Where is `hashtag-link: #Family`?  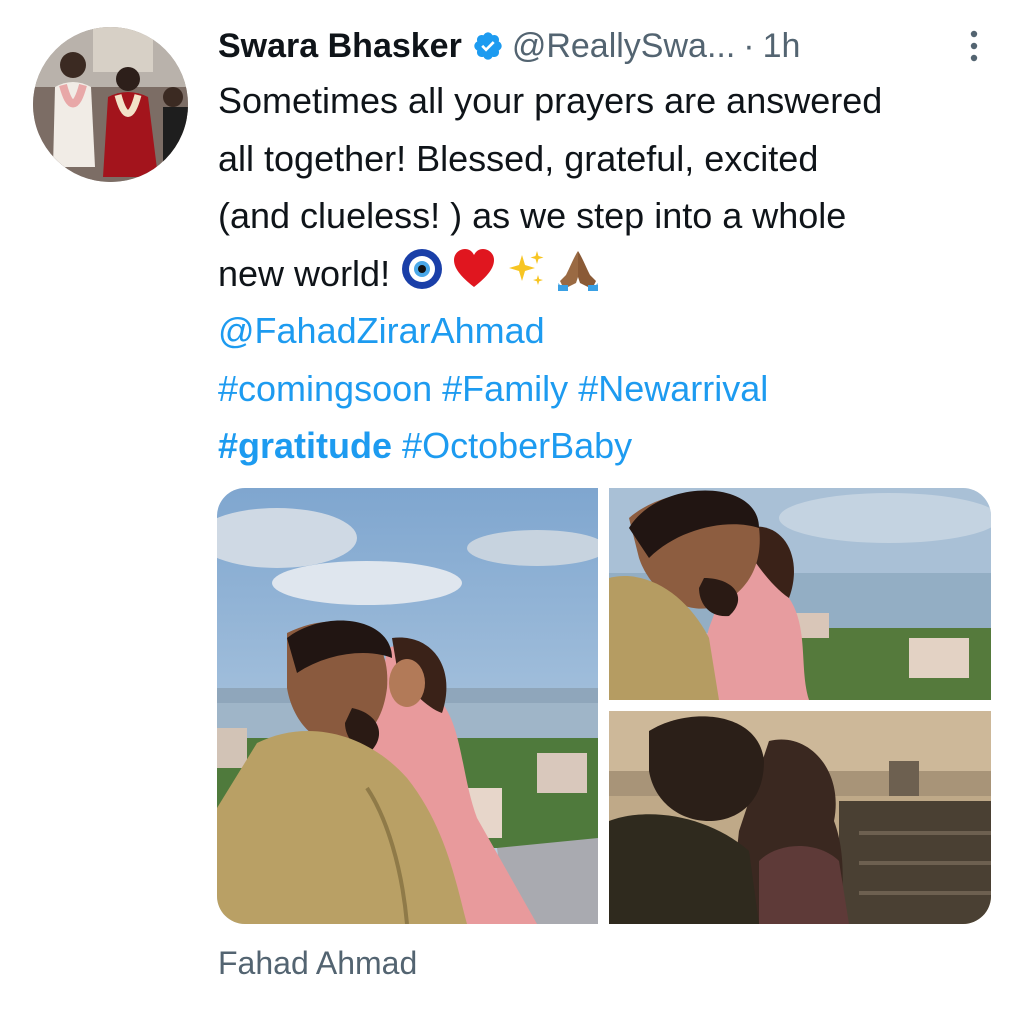 hashtag-link: #Family is located at coordinates (505, 388).